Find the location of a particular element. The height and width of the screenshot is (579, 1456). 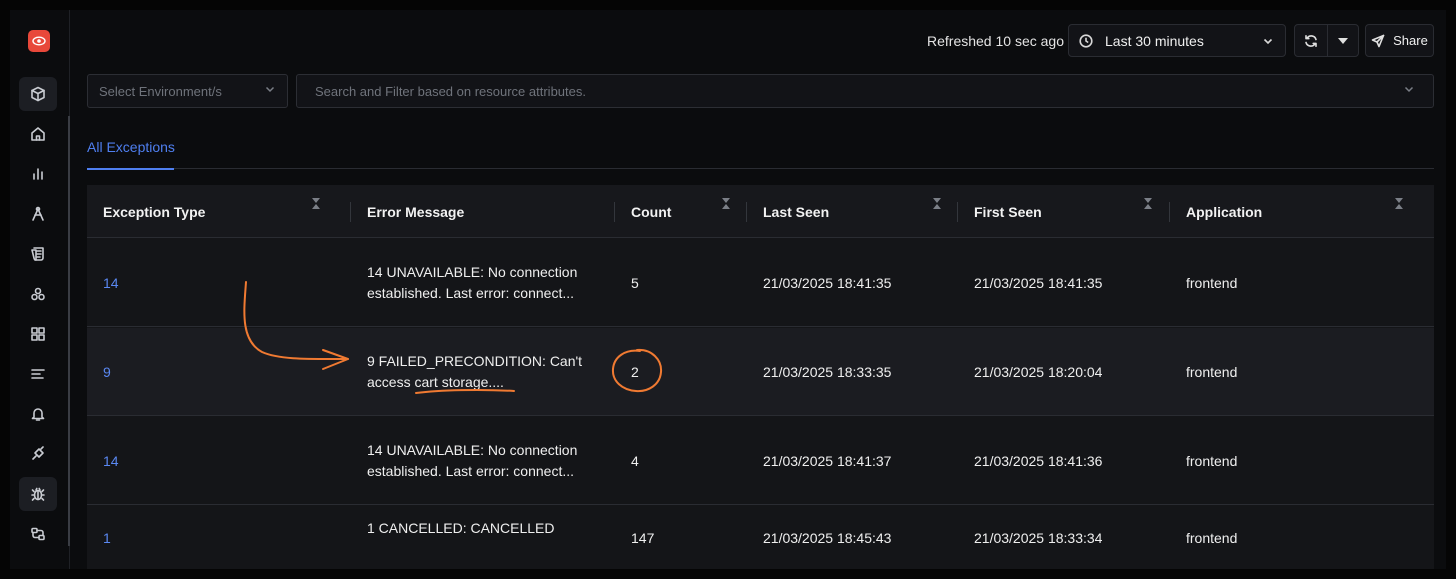

sidebar-item-dashboards is located at coordinates (38, 334).